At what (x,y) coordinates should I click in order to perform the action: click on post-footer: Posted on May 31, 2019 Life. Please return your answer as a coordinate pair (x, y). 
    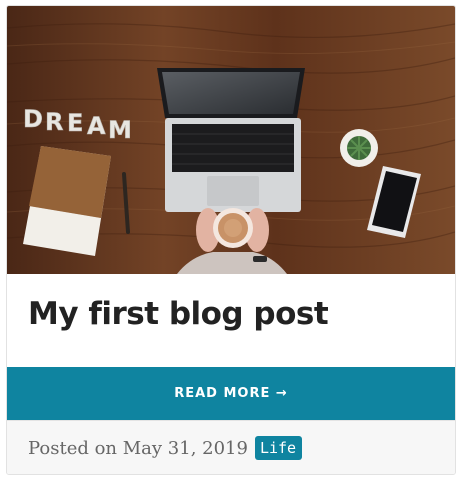
    Looking at the image, I should click on (231, 447).